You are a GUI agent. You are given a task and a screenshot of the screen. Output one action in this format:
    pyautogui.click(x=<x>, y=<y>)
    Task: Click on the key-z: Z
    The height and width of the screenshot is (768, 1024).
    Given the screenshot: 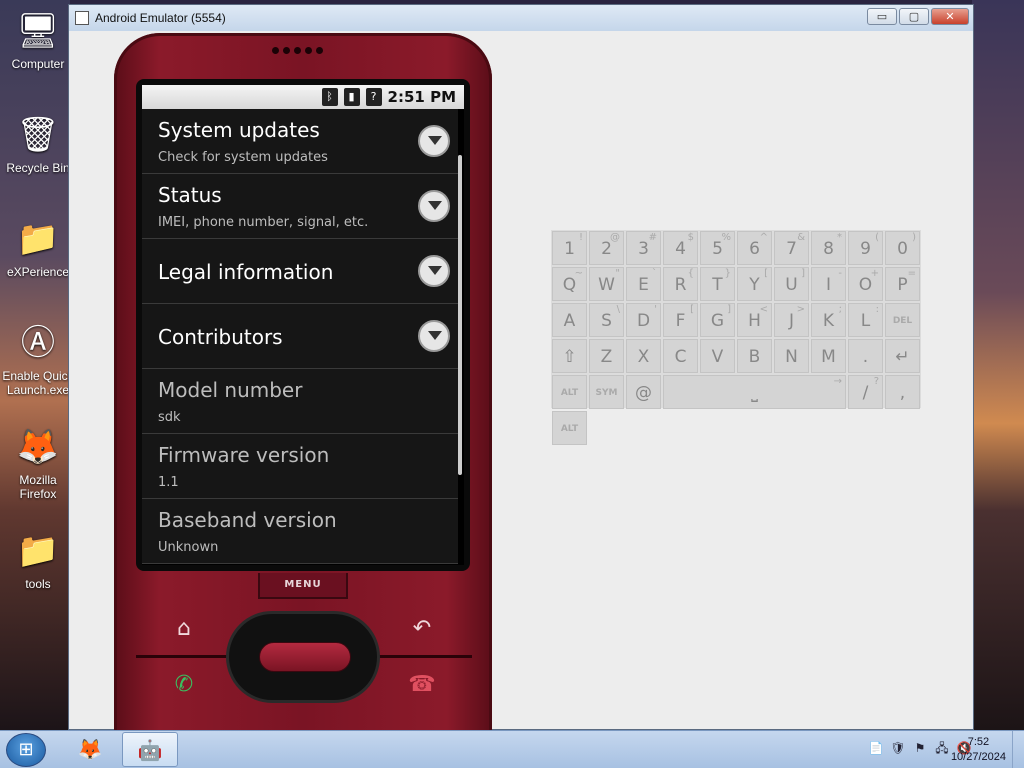 What is the action you would take?
    pyautogui.click(x=606, y=356)
    